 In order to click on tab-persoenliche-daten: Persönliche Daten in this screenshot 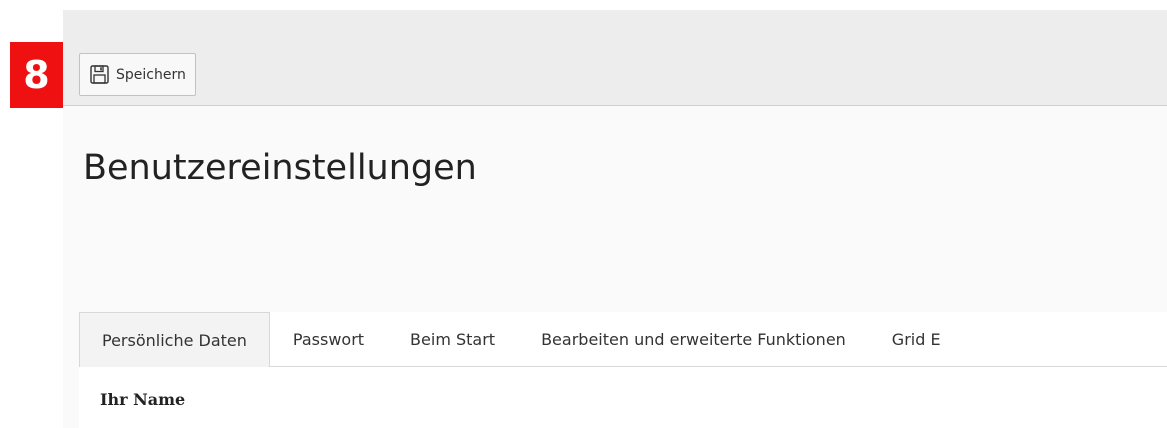, I will do `click(174, 339)`.